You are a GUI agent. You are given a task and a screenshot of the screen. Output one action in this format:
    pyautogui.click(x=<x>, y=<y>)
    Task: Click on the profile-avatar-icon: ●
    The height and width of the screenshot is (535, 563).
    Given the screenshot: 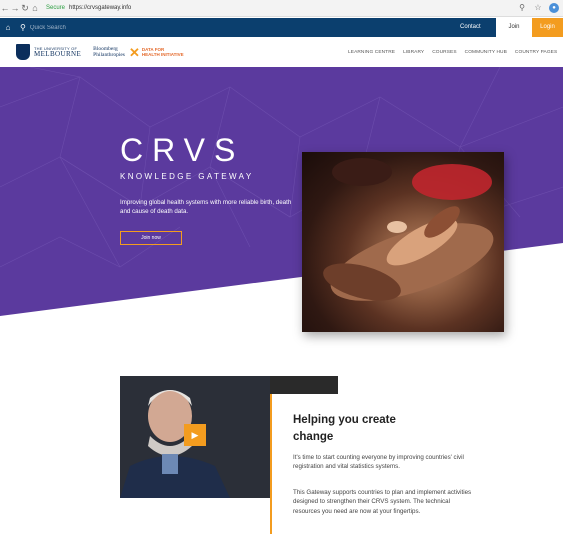 What is the action you would take?
    pyautogui.click(x=554, y=8)
    